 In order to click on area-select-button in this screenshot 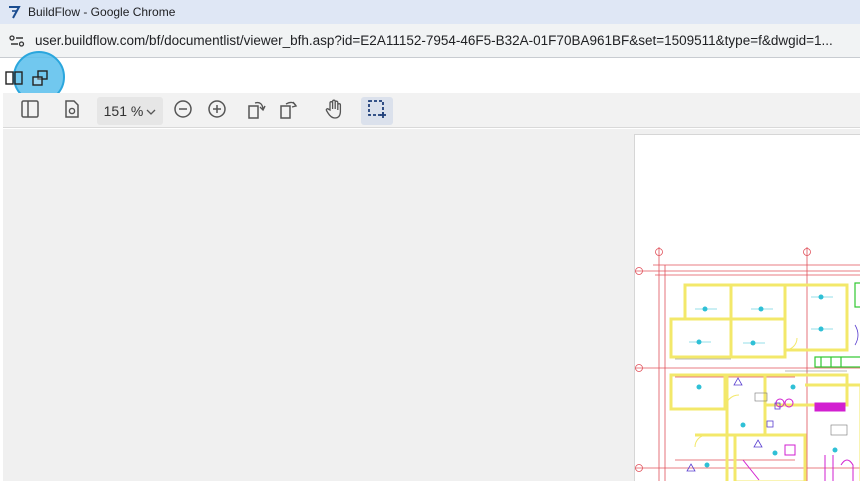, I will do `click(377, 111)`.